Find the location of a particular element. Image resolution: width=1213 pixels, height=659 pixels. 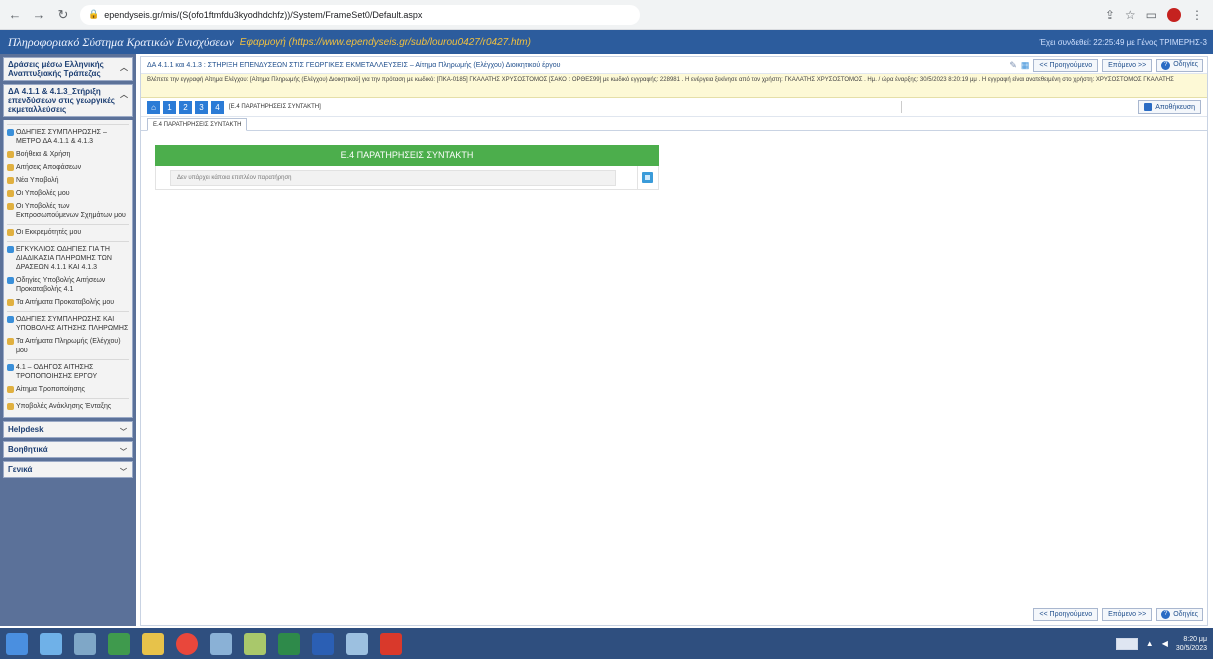

sidebar-item: Αίτημα Τροποποίησης is located at coordinates (68, 389).